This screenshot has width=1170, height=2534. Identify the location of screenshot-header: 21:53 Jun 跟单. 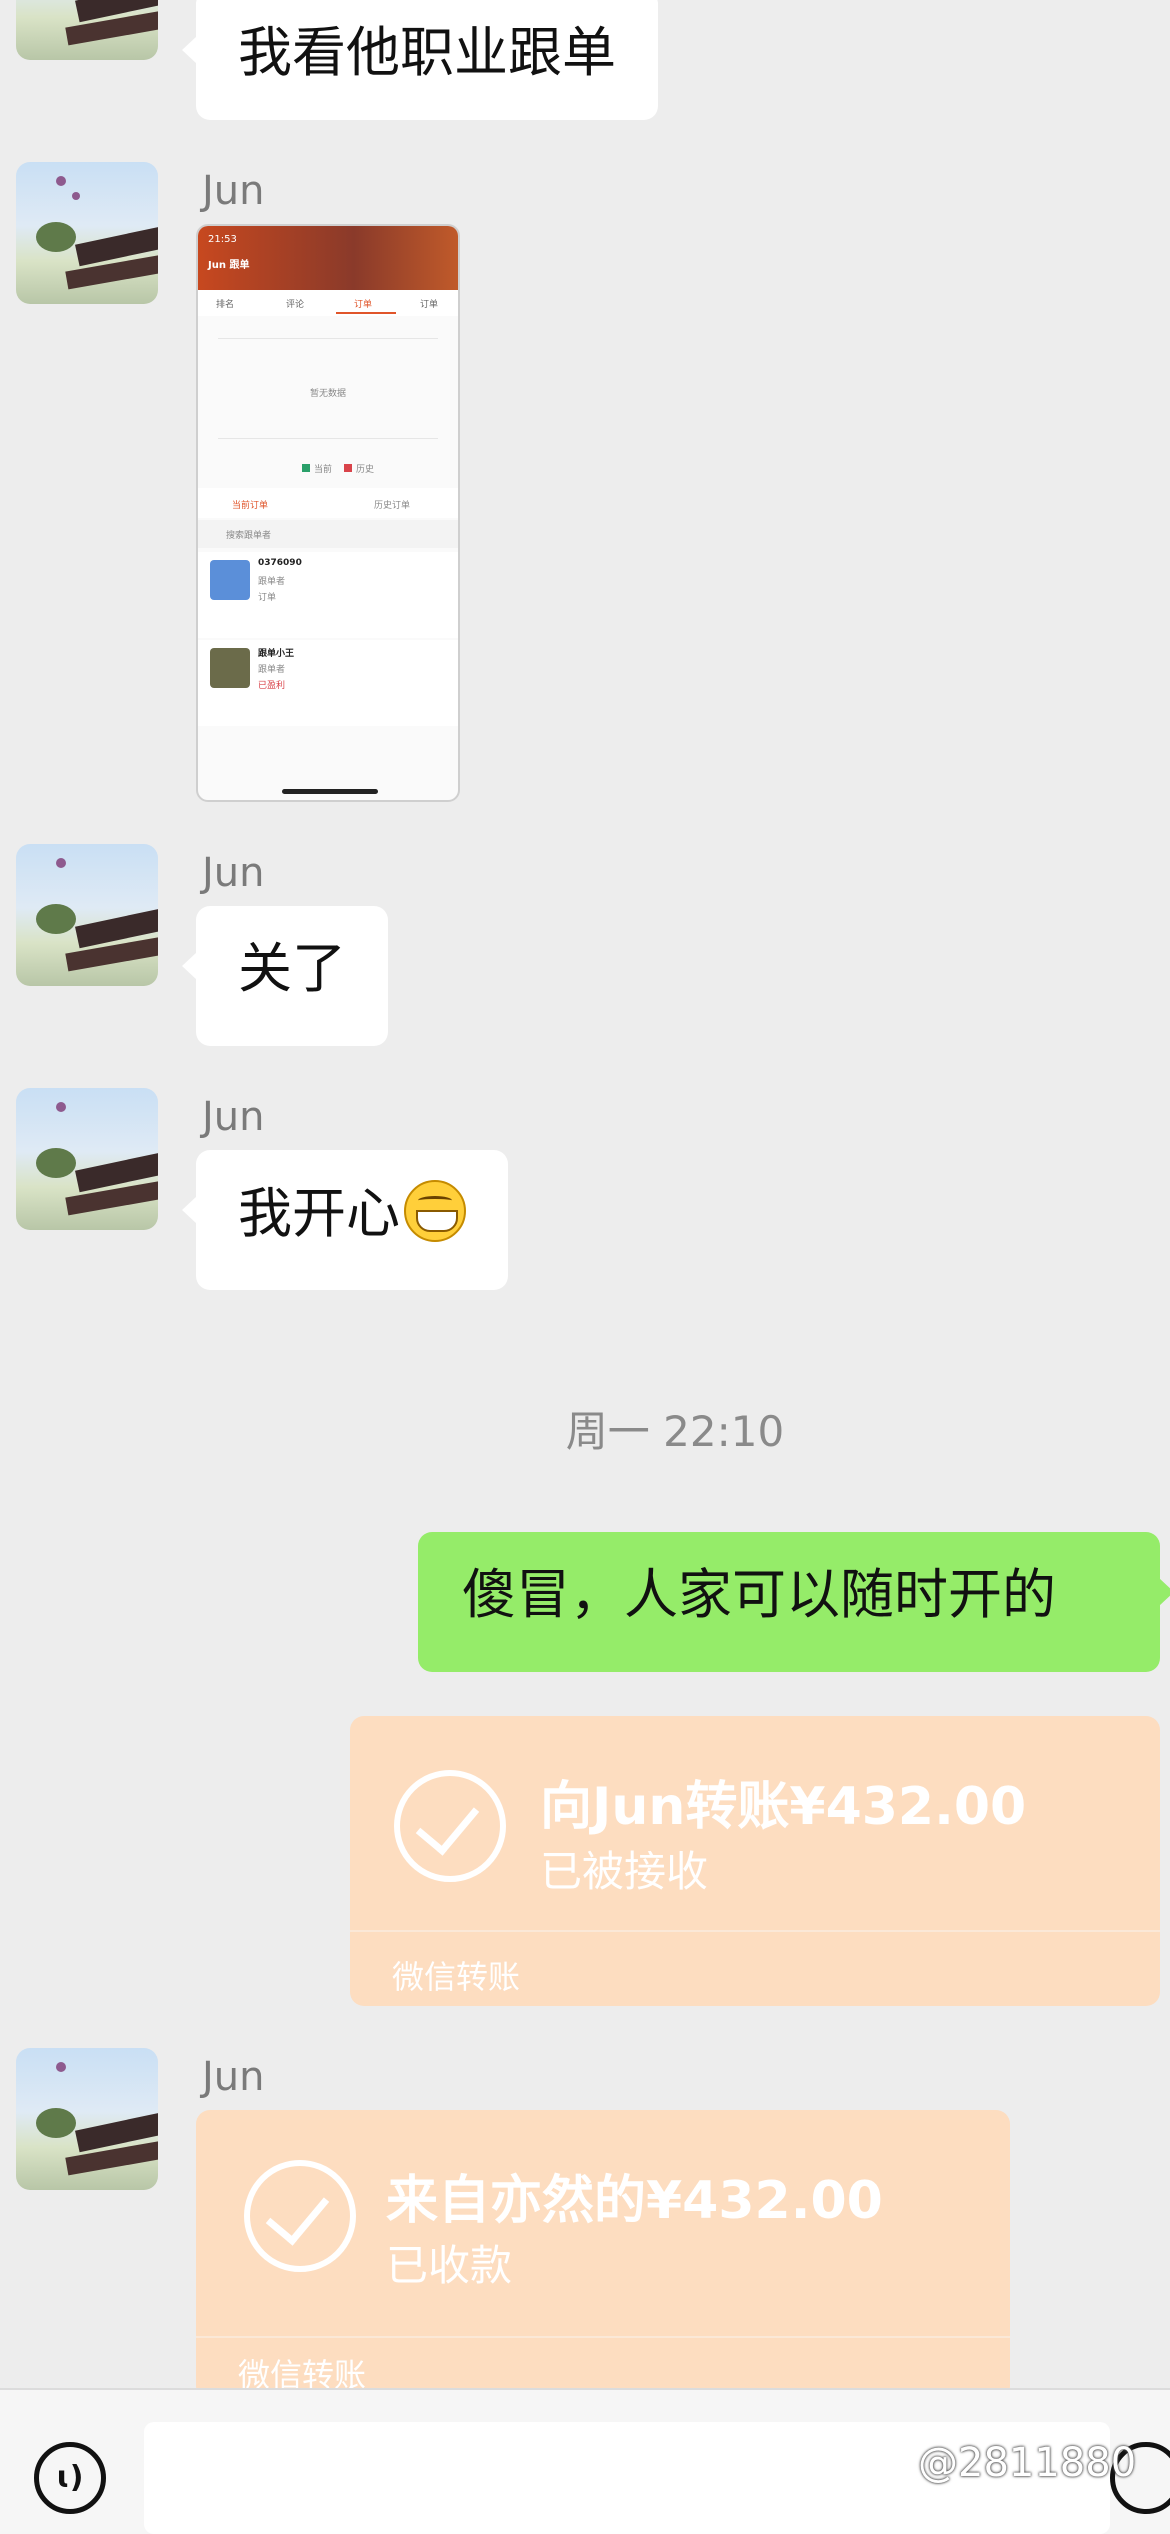
(328, 258).